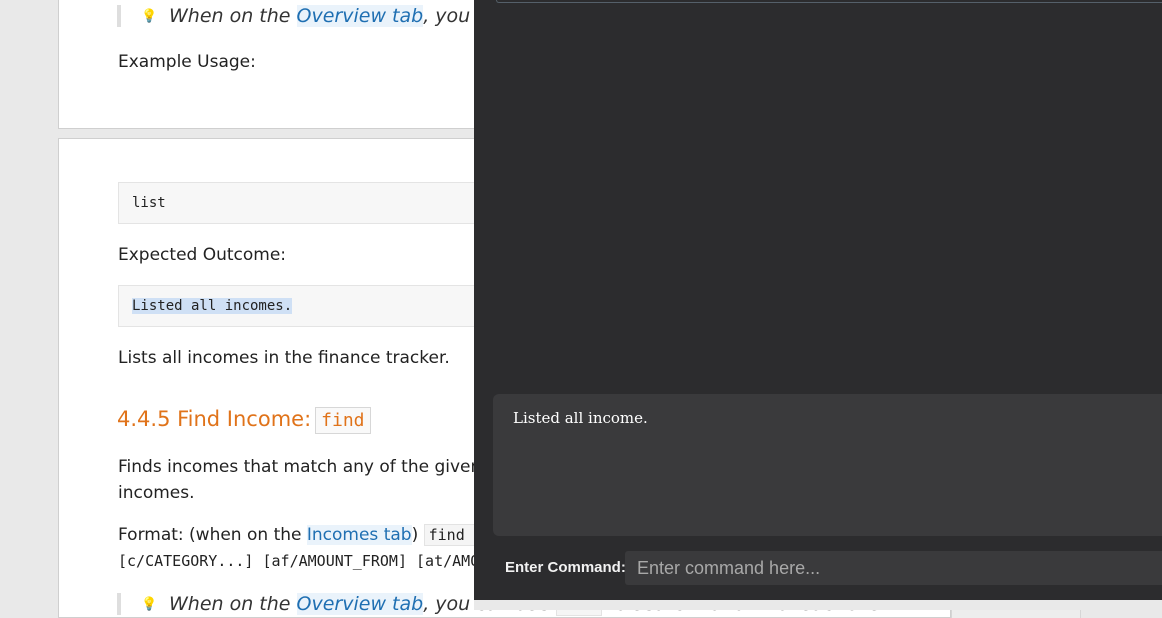  I want to click on window-bottom-gap, so click(818, 605).